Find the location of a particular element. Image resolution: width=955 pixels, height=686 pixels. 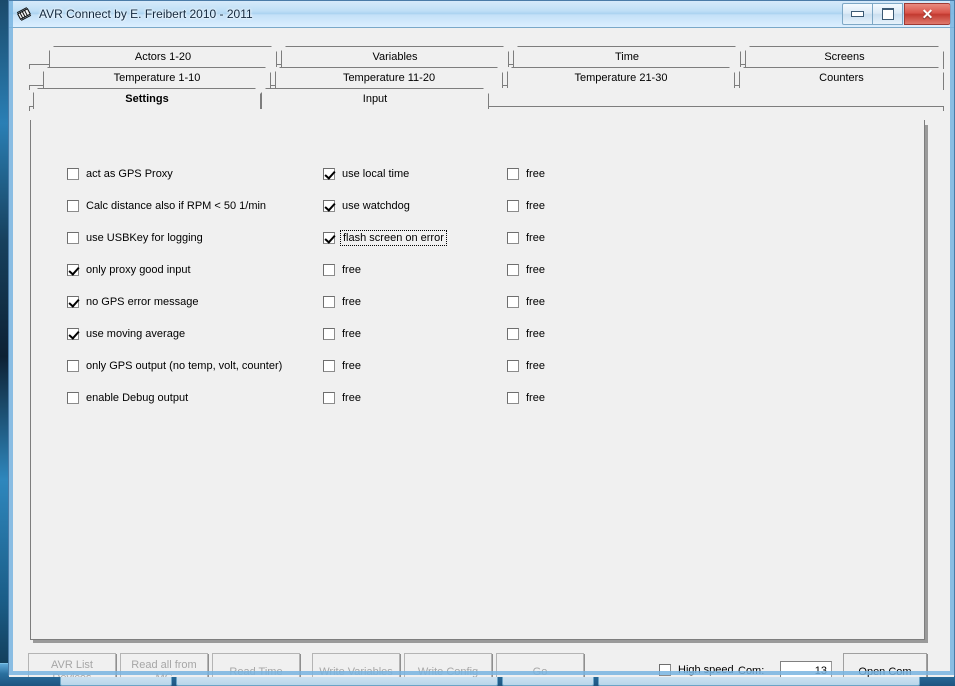

settings-checkbox-row: use USBKey for logging is located at coordinates (174, 238).